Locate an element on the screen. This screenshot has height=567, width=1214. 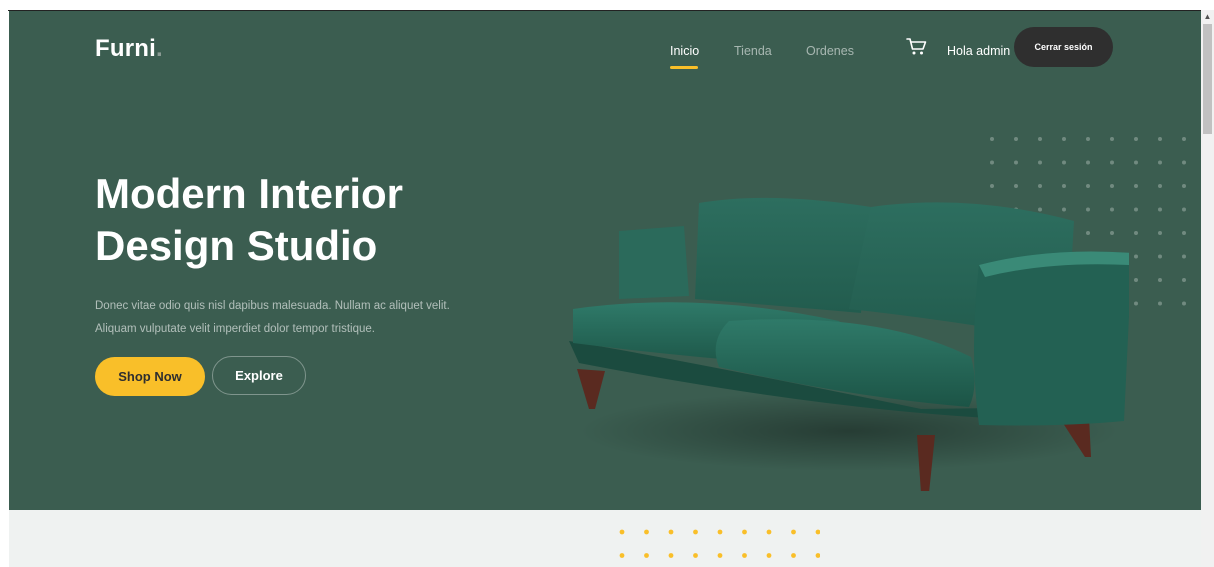
nav-item-inicio: Inicio is located at coordinates (684, 51).